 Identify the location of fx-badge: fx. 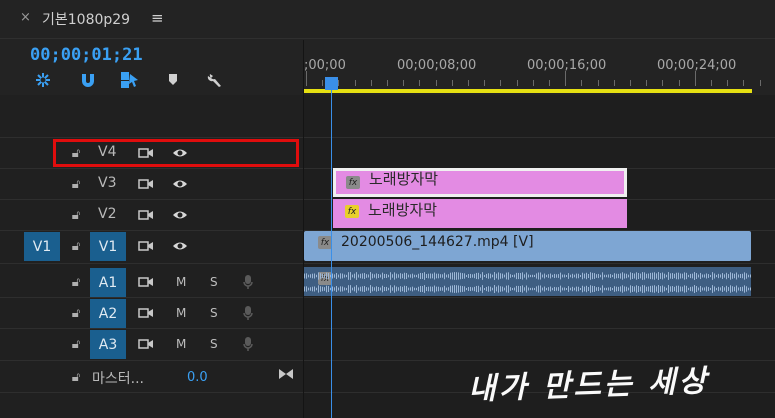
(353, 182).